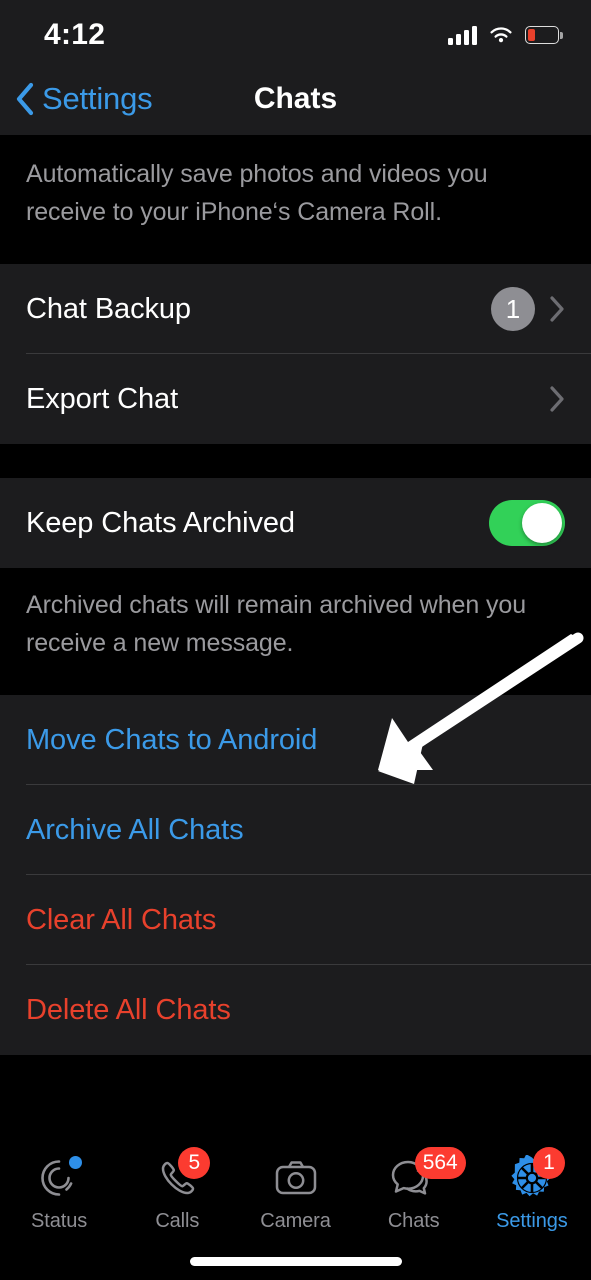  I want to click on home-indicator, so click(295, 1261).